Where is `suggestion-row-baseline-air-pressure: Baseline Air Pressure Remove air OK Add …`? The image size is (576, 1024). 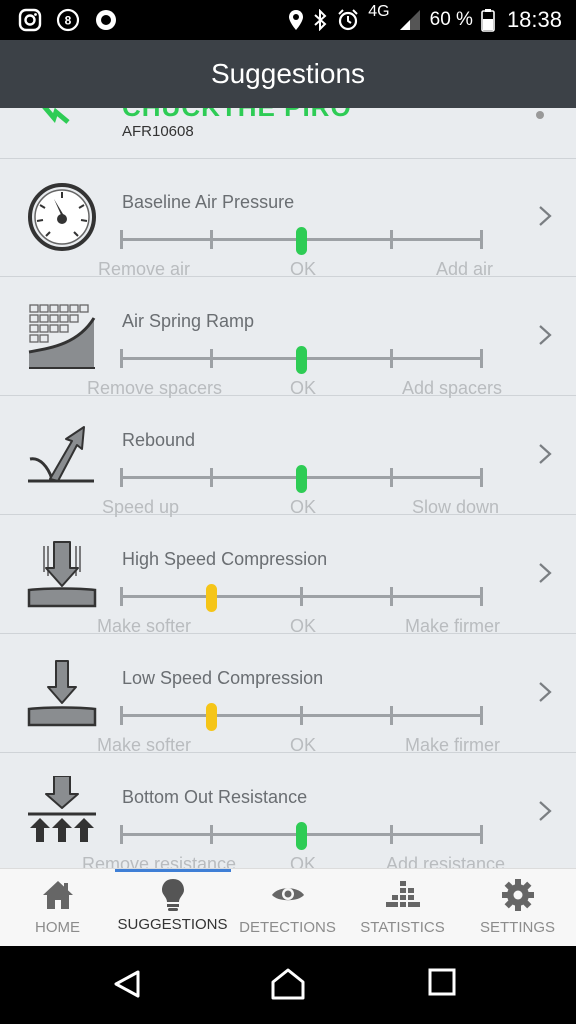
suggestion-row-baseline-air-pressure: Baseline Air Pressure Remove air OK Add … is located at coordinates (288, 219).